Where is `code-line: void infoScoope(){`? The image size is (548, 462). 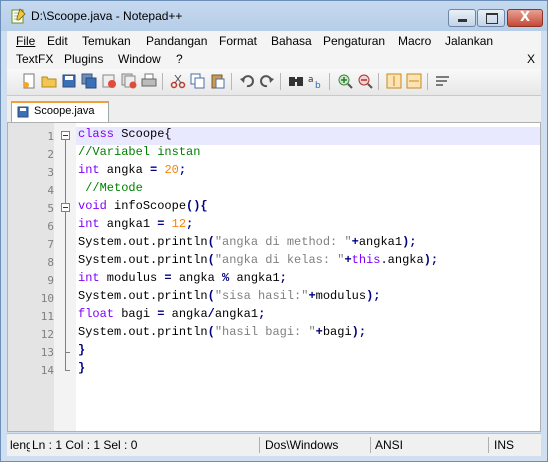
code-line: void infoScoope(){ is located at coordinates (143, 208).